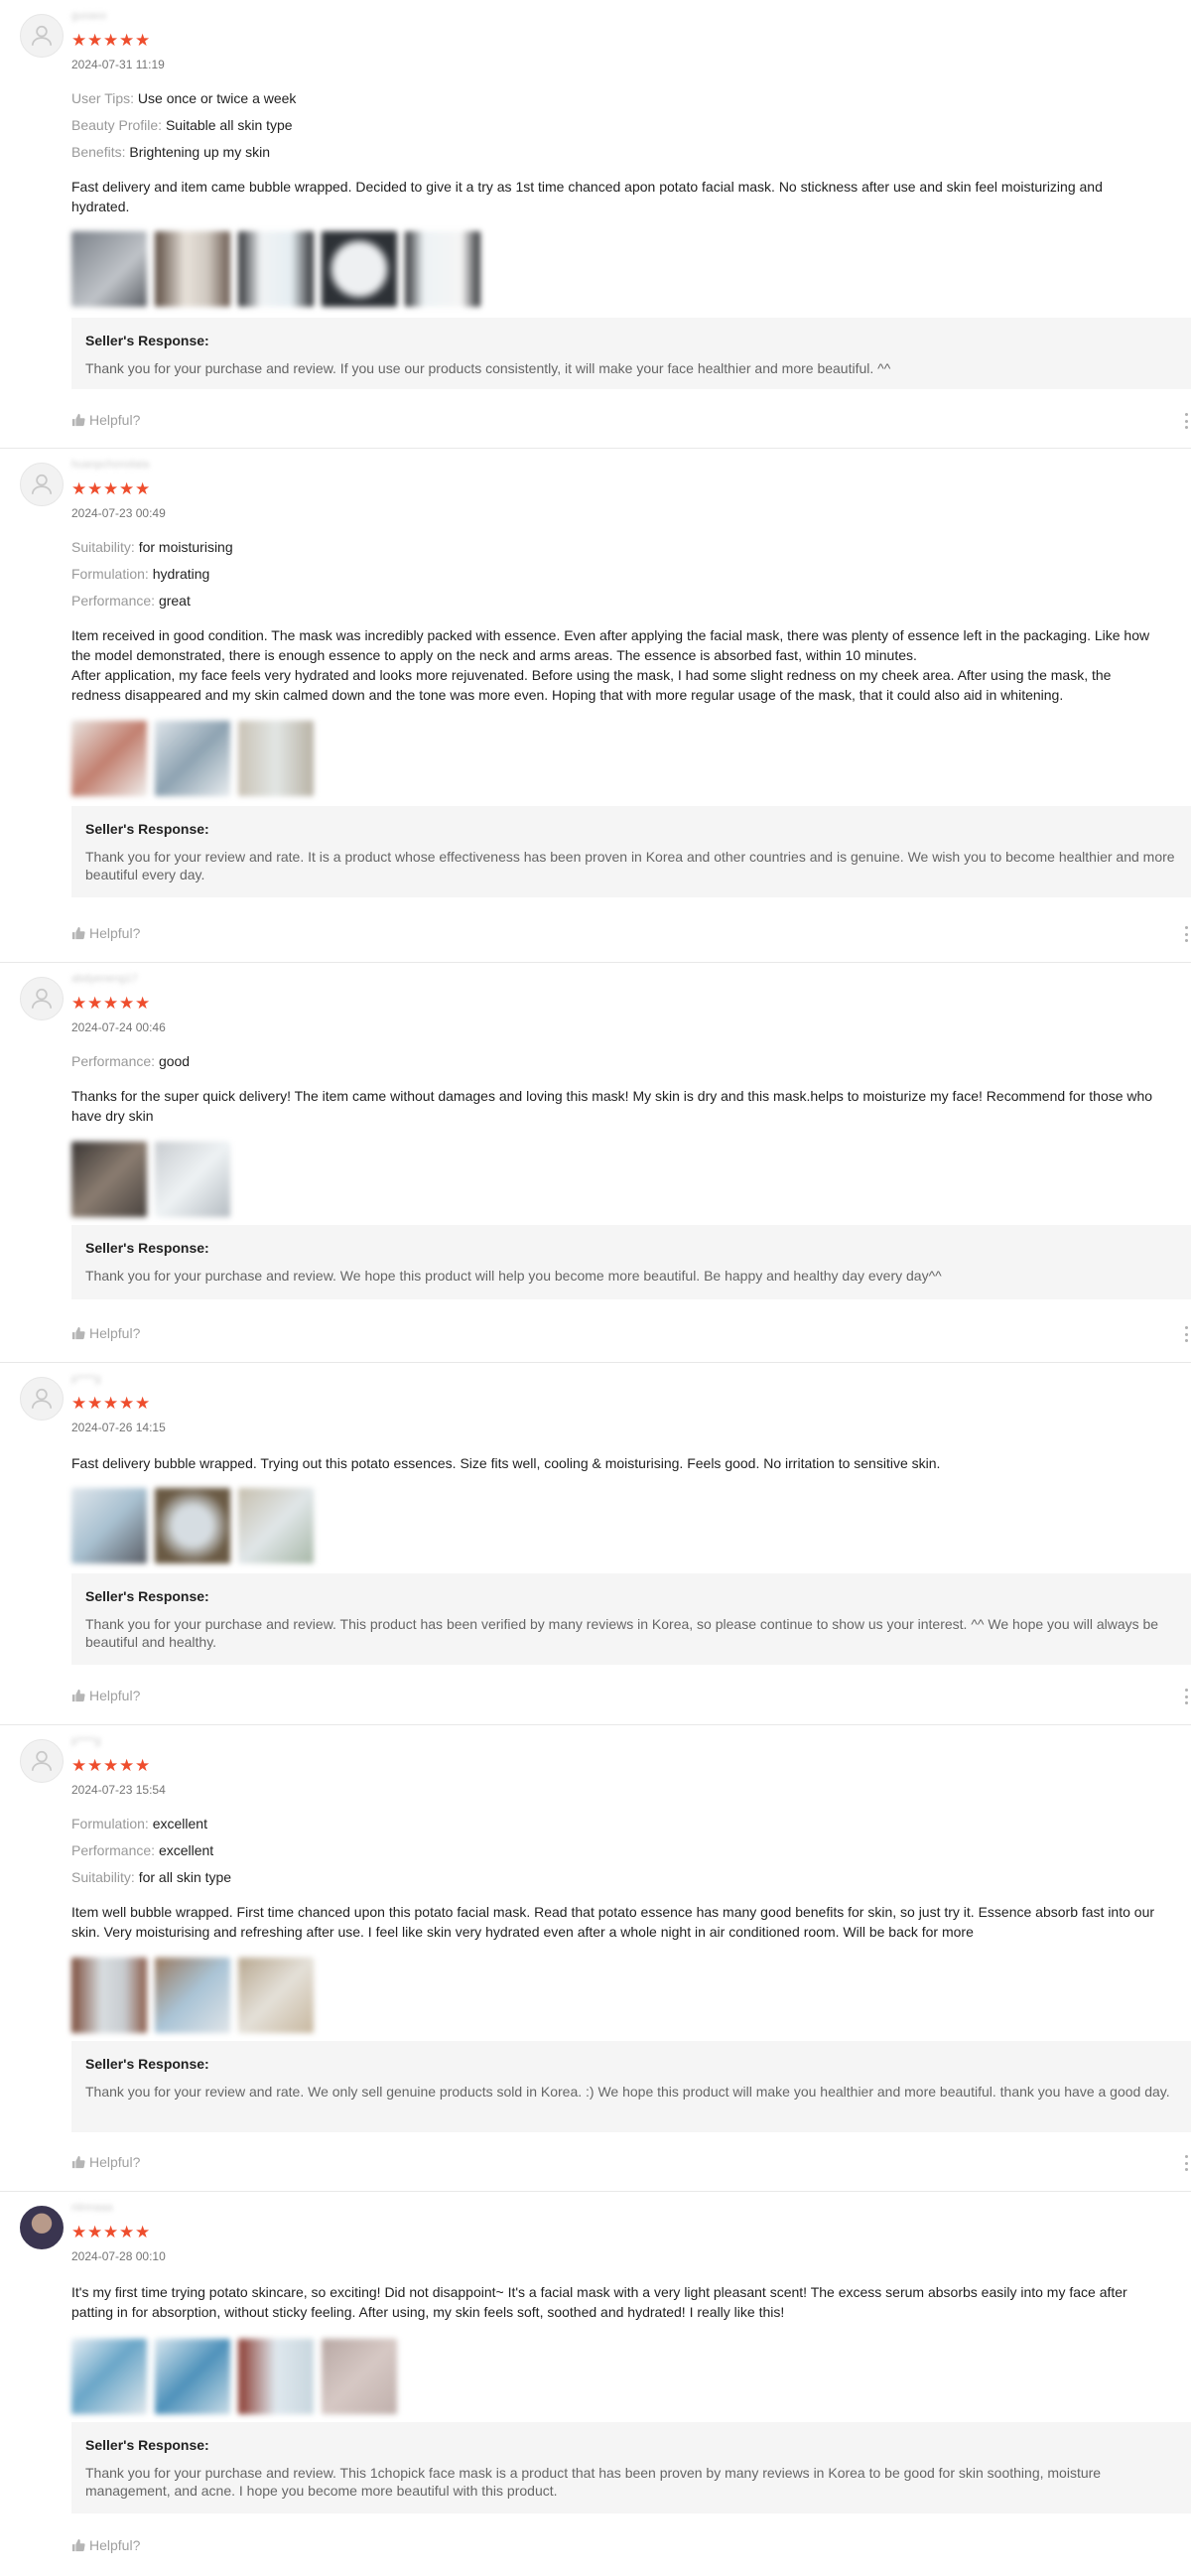 The height and width of the screenshot is (2576, 1191). Describe the element at coordinates (119, 1790) in the screenshot. I see `review-date: 2024-07-23 15:54` at that location.